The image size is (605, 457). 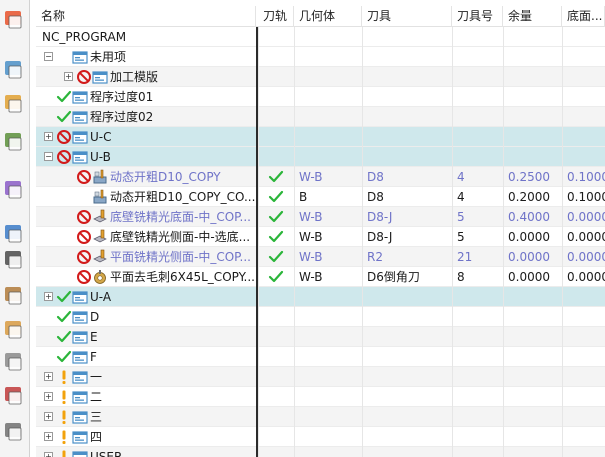 I want to click on table-row: + 四, so click(x=320, y=437).